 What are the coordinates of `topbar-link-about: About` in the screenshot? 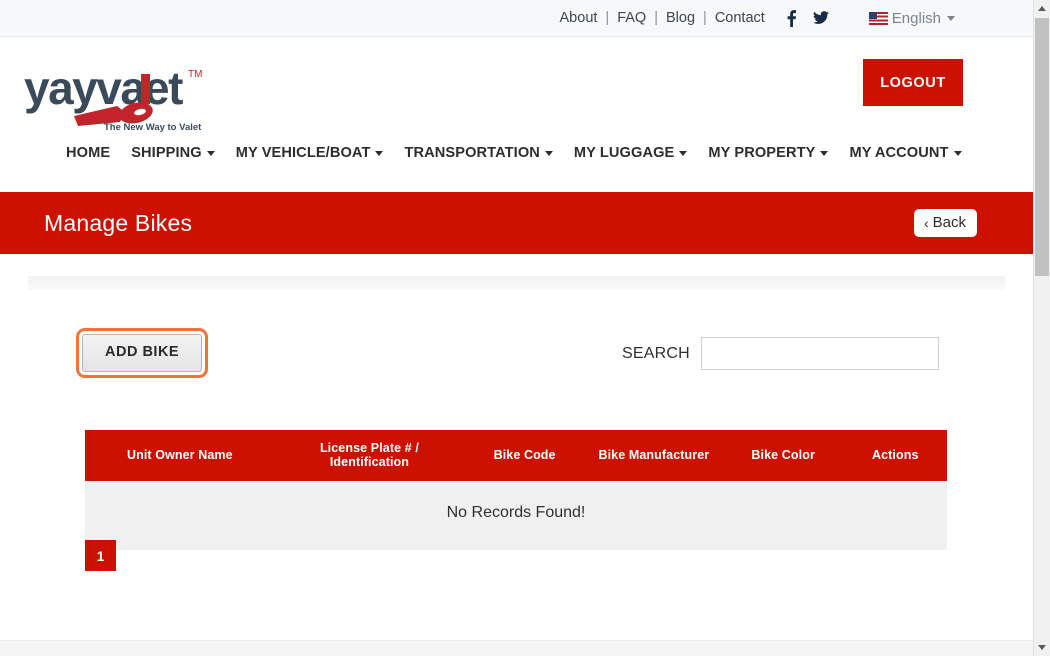 It's located at (579, 18).